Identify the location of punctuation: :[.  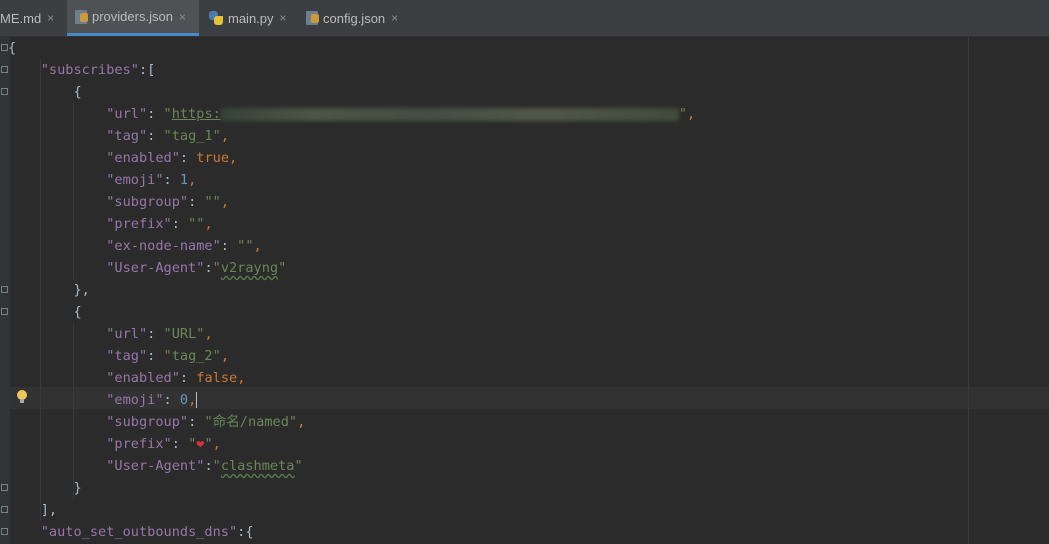
(147, 70).